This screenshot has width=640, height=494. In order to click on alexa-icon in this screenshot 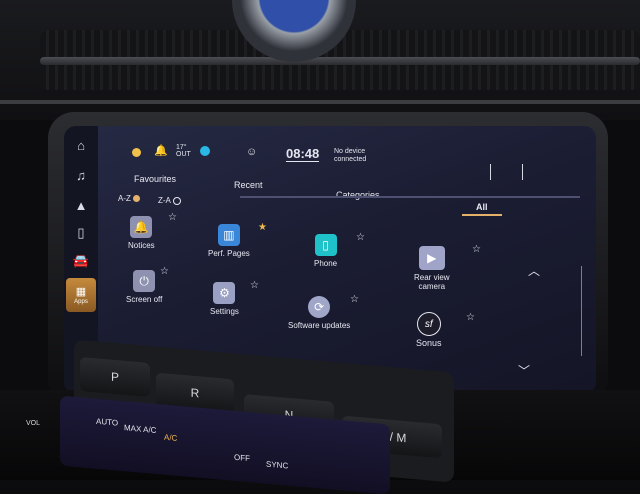, I will do `click(205, 152)`.